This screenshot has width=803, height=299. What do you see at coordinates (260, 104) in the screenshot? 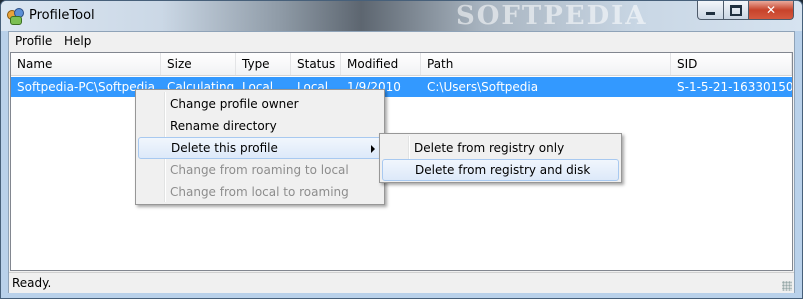
I see `menu-item-change-owner: Change profile owner` at bounding box center [260, 104].